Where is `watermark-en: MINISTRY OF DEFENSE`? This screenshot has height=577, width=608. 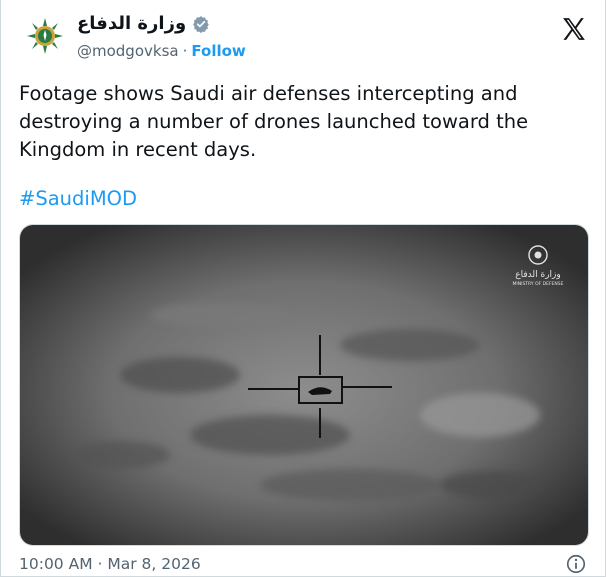 watermark-en: MINISTRY OF DEFENSE is located at coordinates (538, 284).